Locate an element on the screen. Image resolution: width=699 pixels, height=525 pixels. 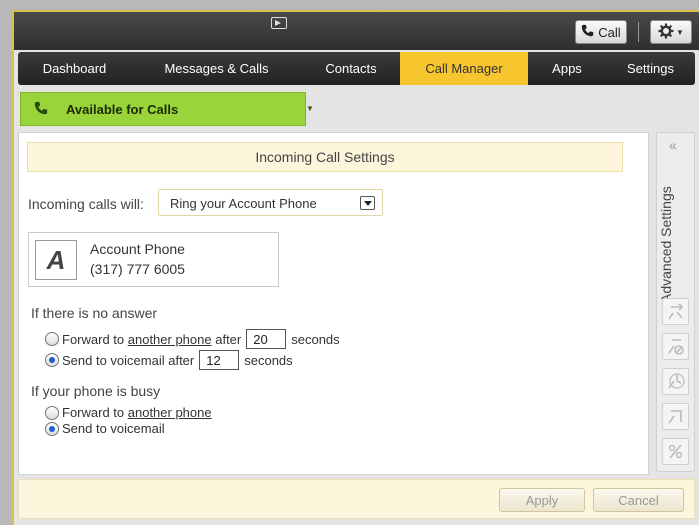
account-phone-card: A Account Phone (317) 777 6005 is located at coordinates (153, 259).